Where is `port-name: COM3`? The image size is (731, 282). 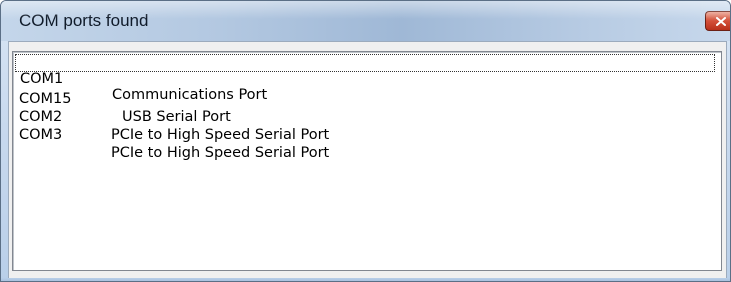 port-name: COM3 is located at coordinates (41, 135).